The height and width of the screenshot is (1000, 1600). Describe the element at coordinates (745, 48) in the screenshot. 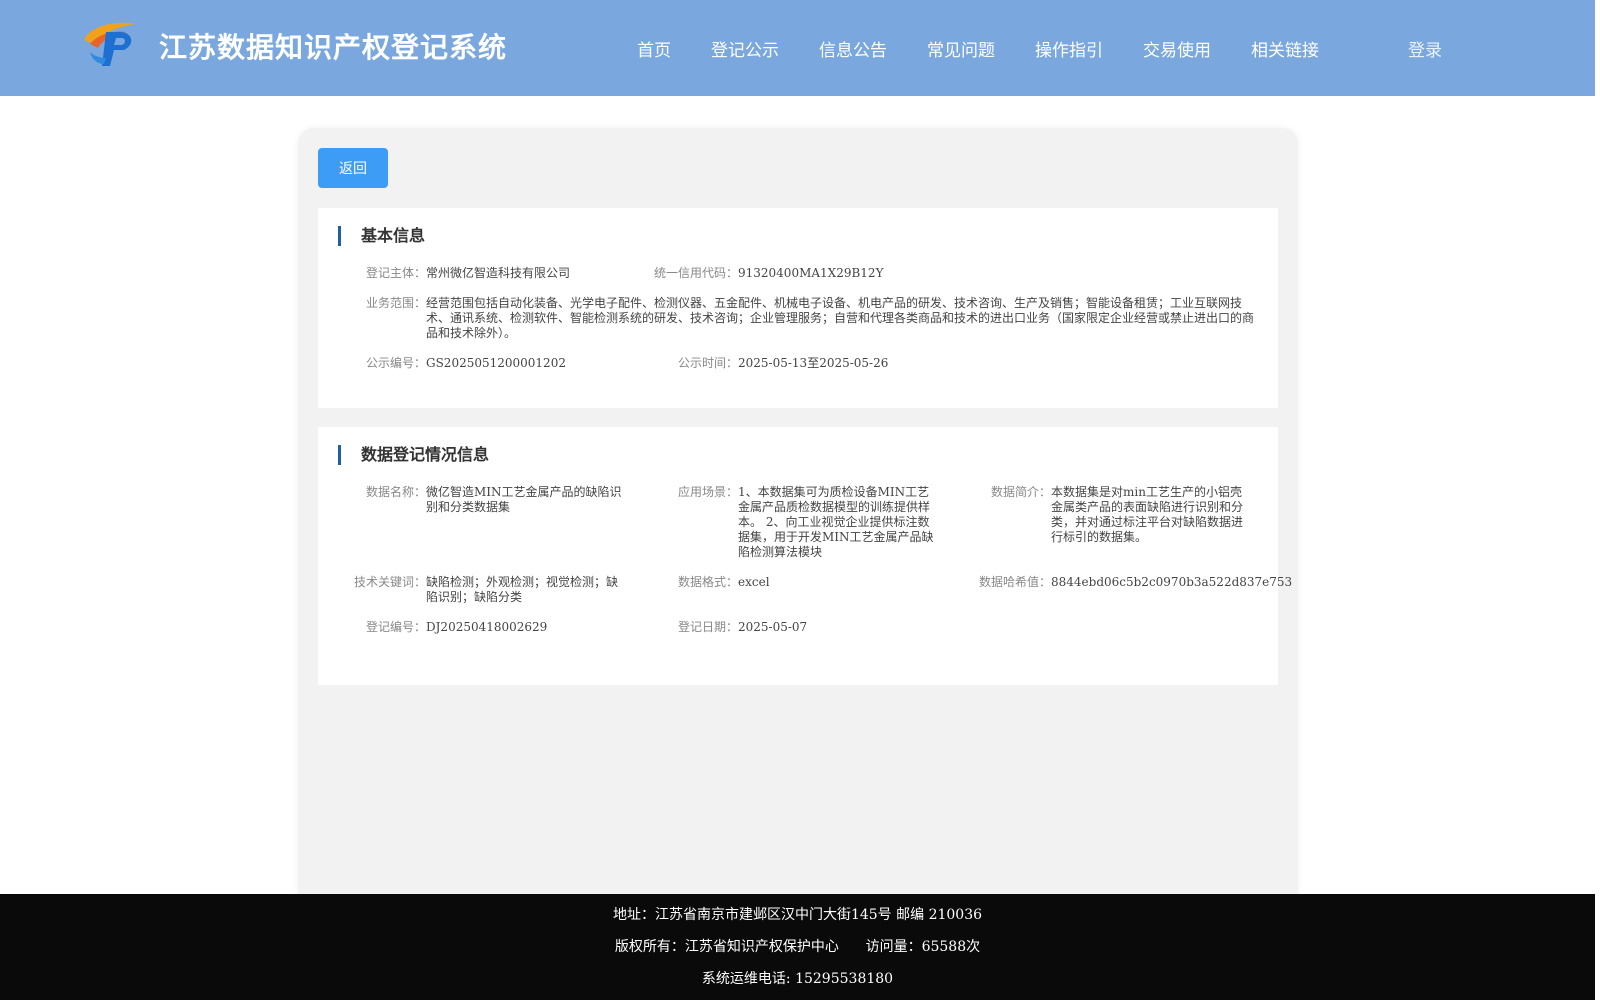

I see `nav-registration-notice: 登记公示` at that location.